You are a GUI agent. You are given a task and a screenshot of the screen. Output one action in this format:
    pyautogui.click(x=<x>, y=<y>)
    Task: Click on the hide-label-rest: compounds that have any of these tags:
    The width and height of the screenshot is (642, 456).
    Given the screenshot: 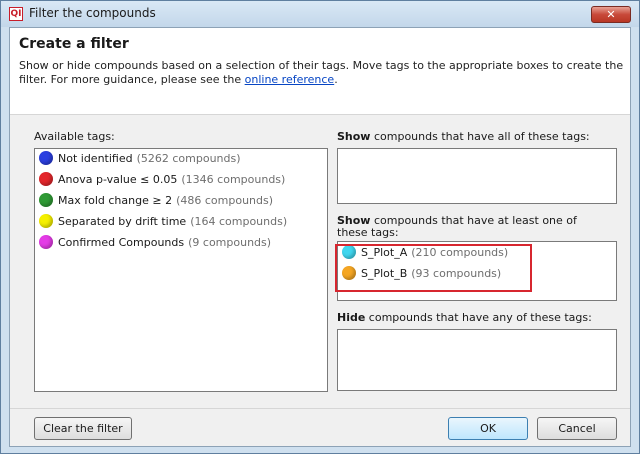 What is the action you would take?
    pyautogui.click(x=478, y=317)
    